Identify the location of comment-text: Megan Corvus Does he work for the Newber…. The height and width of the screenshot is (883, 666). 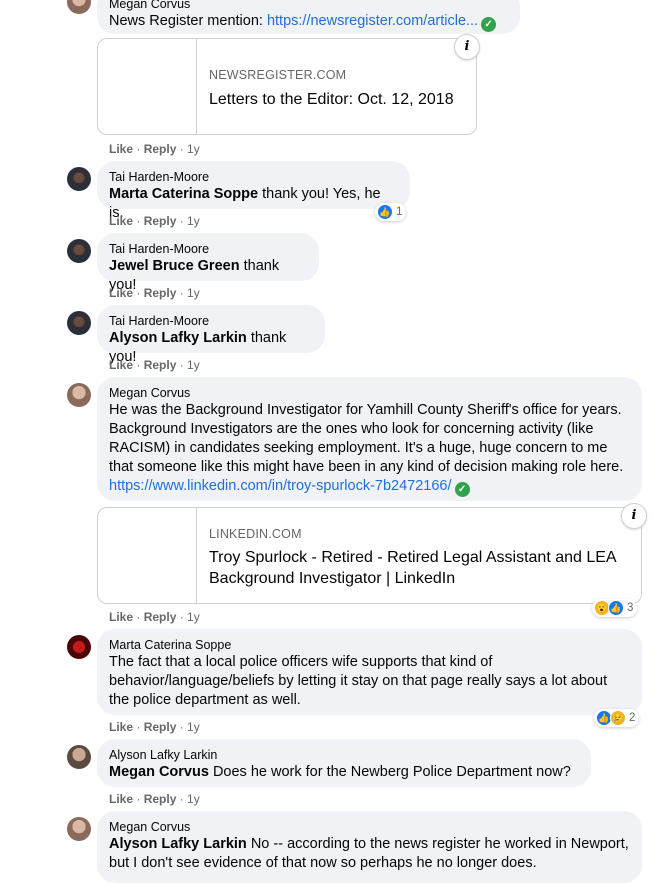
(344, 772).